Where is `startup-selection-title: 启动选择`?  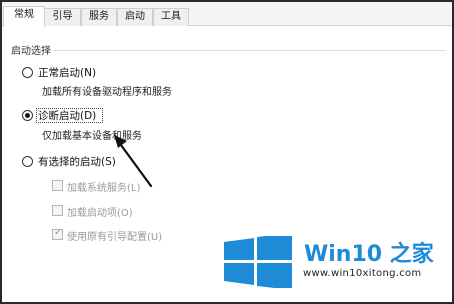
startup-selection-title: 启动选择 is located at coordinates (31, 49).